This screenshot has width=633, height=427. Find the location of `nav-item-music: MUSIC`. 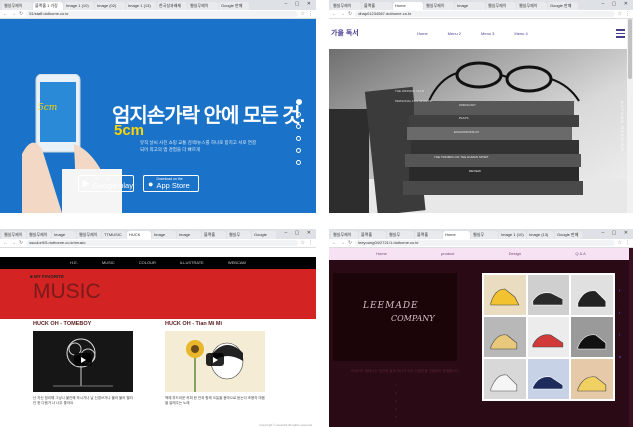

nav-item-music: MUSIC is located at coordinates (108, 263).